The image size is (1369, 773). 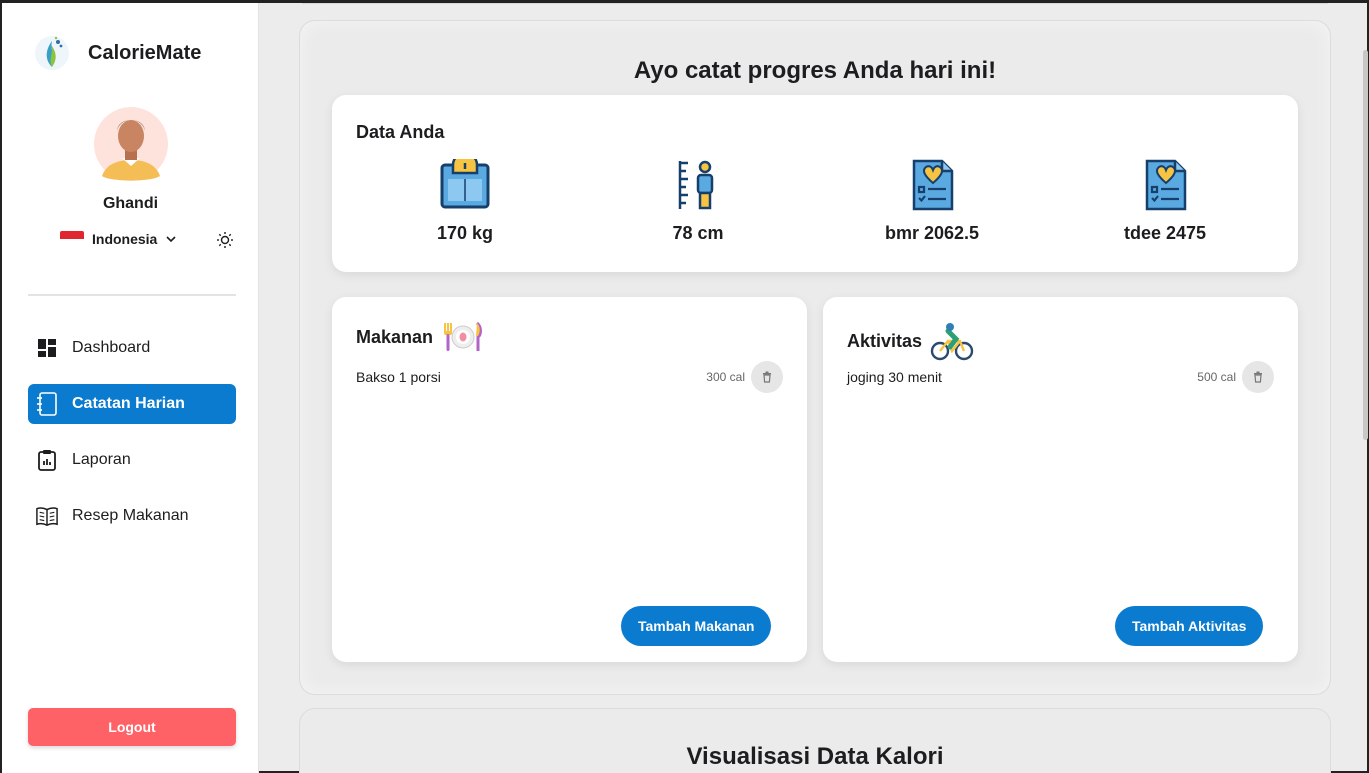 What do you see at coordinates (130, 203) in the screenshot?
I see `user-name: Ghandi` at bounding box center [130, 203].